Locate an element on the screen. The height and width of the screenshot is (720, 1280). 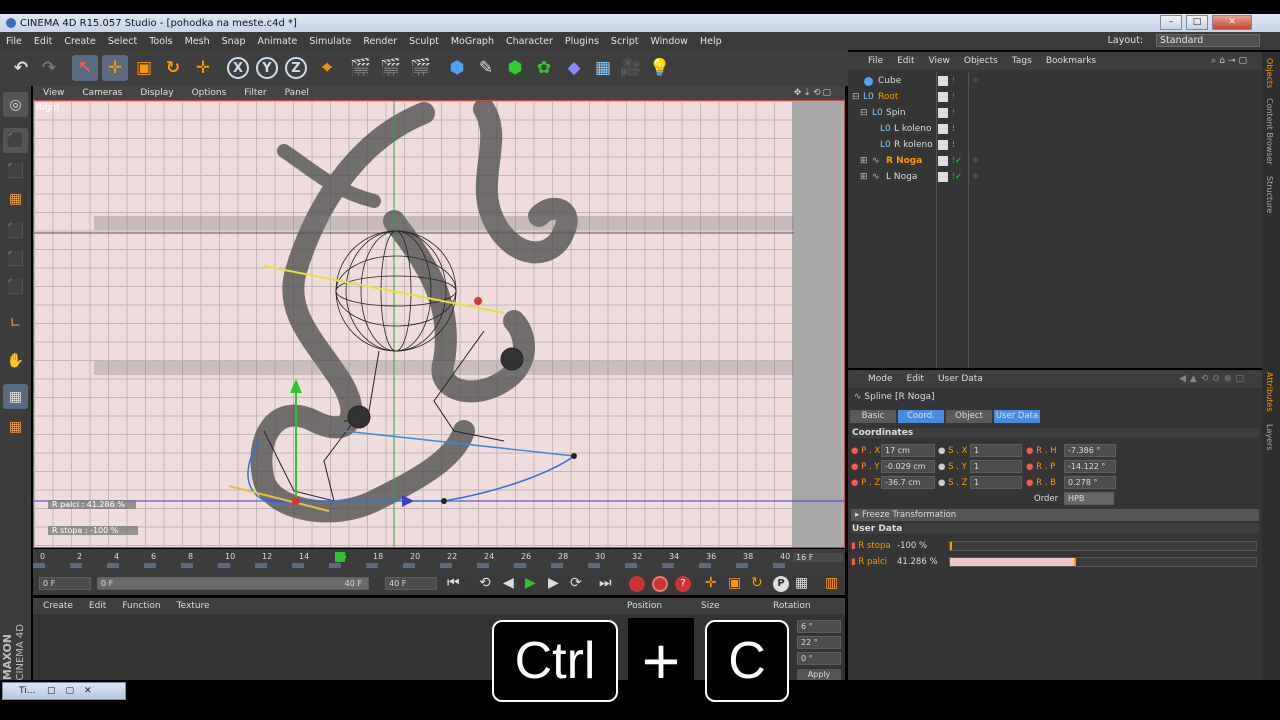
value-r-h: -7.386 ° is located at coordinates (1090, 450).